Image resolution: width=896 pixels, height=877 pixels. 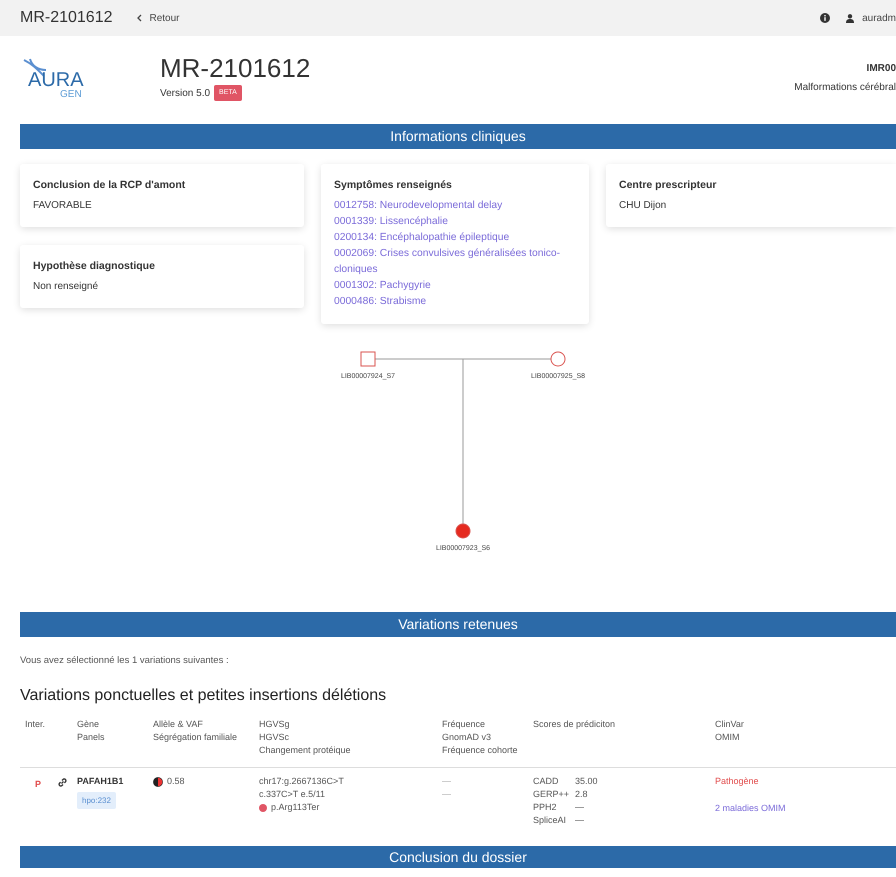 What do you see at coordinates (263, 808) in the screenshot?
I see `dot-icon` at bounding box center [263, 808].